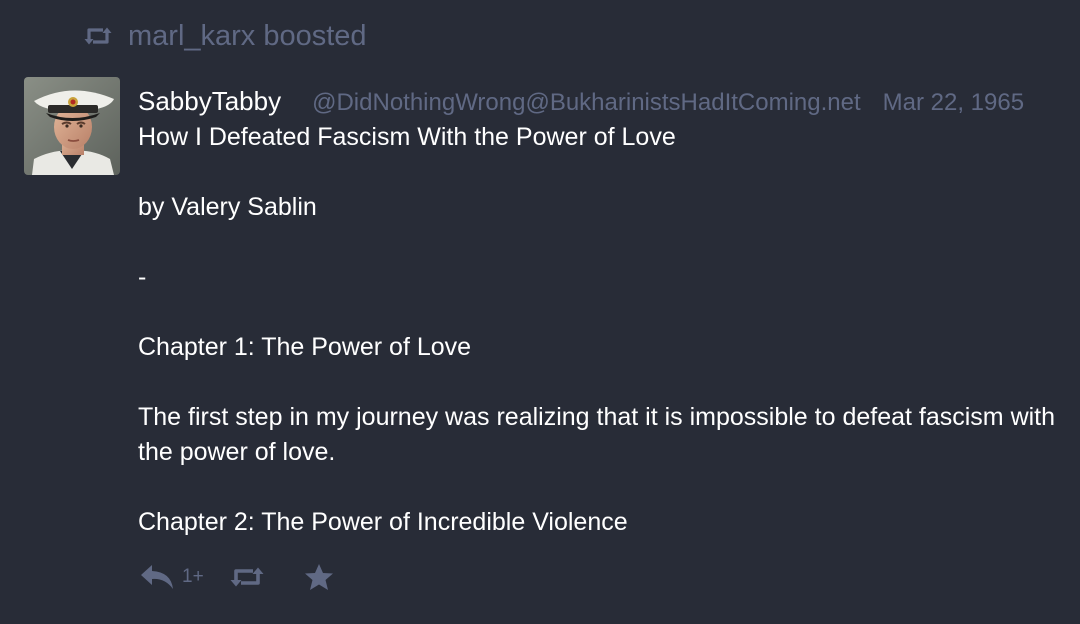 The width and height of the screenshot is (1080, 624). Describe the element at coordinates (227, 207) in the screenshot. I see `content-byline: by Valery Sablin` at that location.